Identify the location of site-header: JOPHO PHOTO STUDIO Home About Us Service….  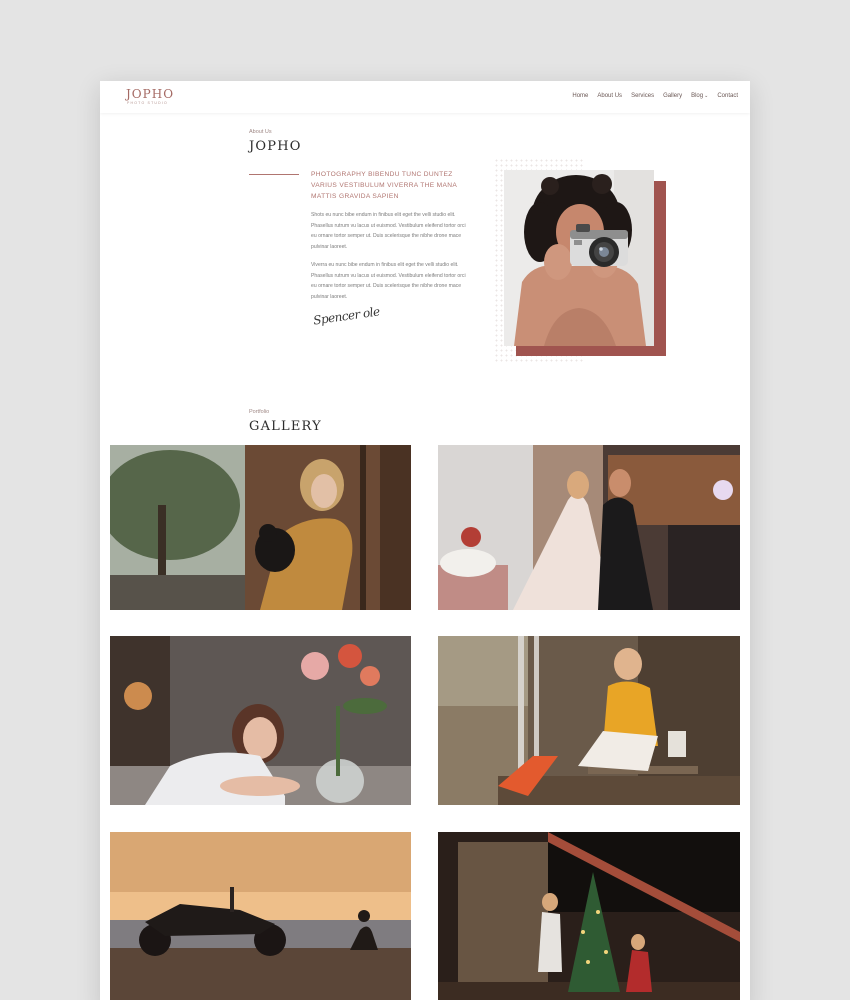
(425, 97).